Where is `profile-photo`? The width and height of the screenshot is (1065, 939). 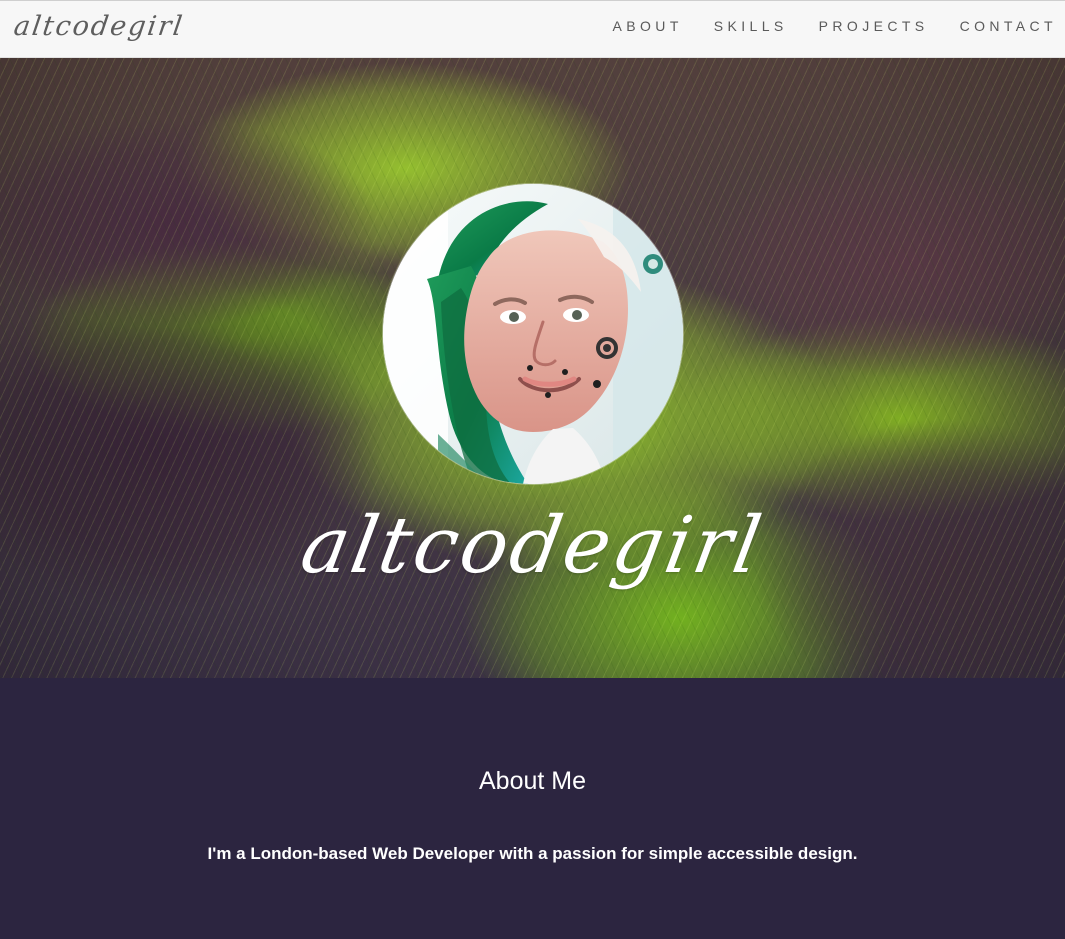 profile-photo is located at coordinates (533, 334).